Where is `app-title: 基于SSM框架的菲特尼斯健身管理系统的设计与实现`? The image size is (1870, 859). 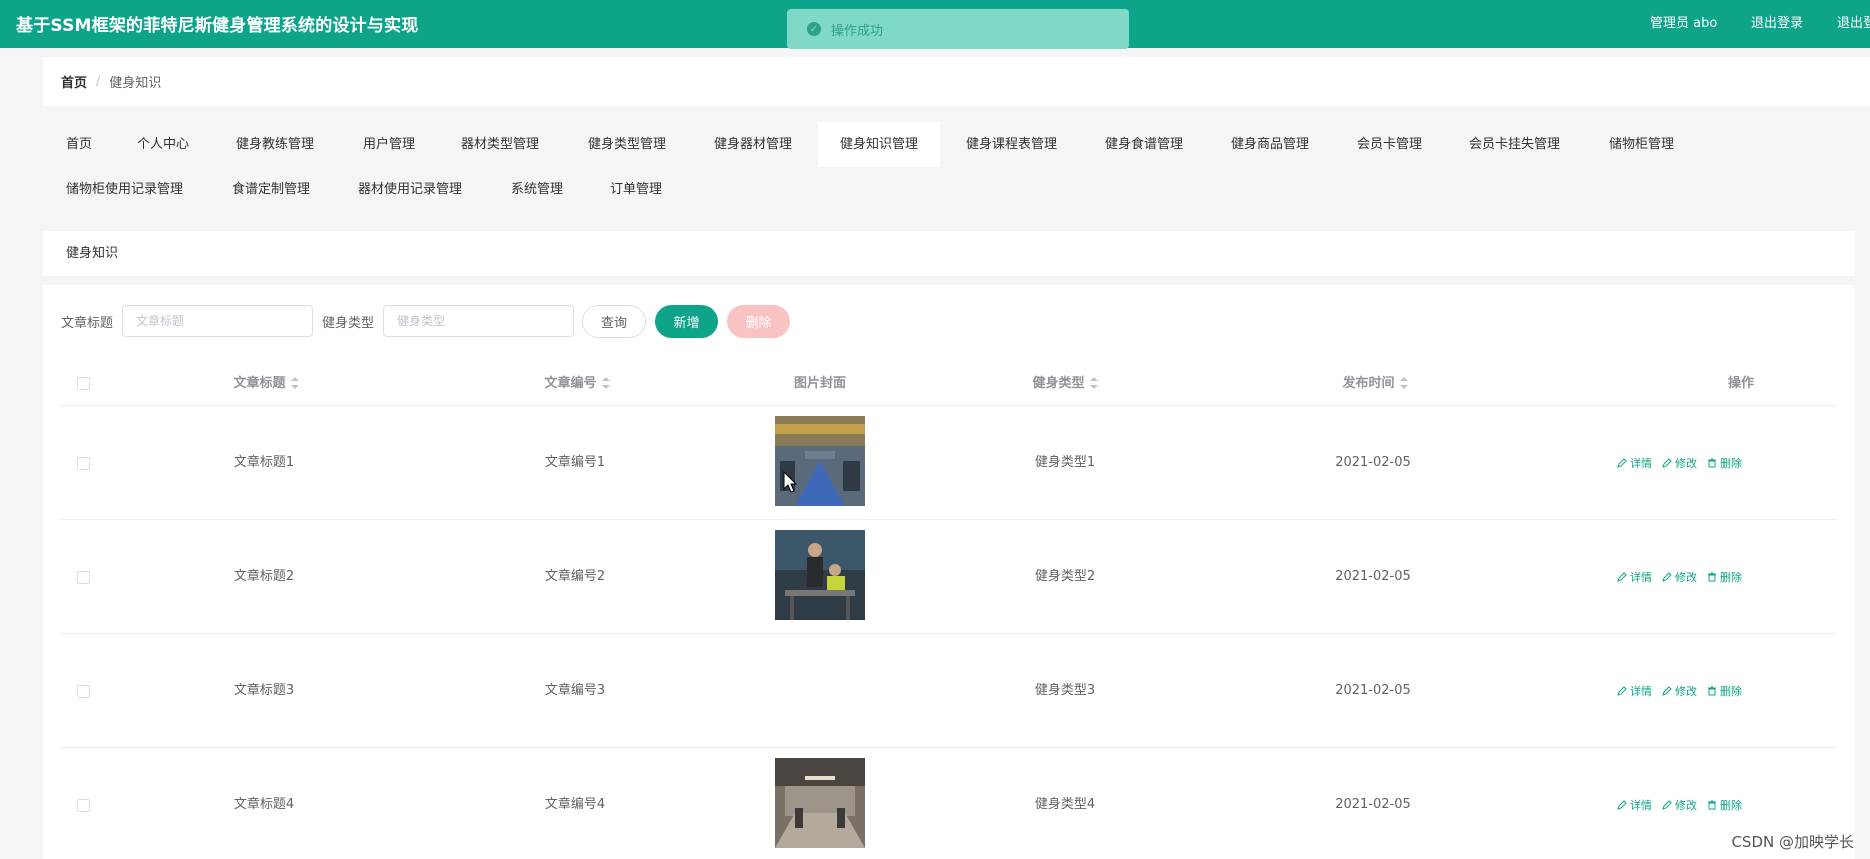 app-title: 基于SSM框架的菲特尼斯健身管理系统的设计与实现 is located at coordinates (217, 26).